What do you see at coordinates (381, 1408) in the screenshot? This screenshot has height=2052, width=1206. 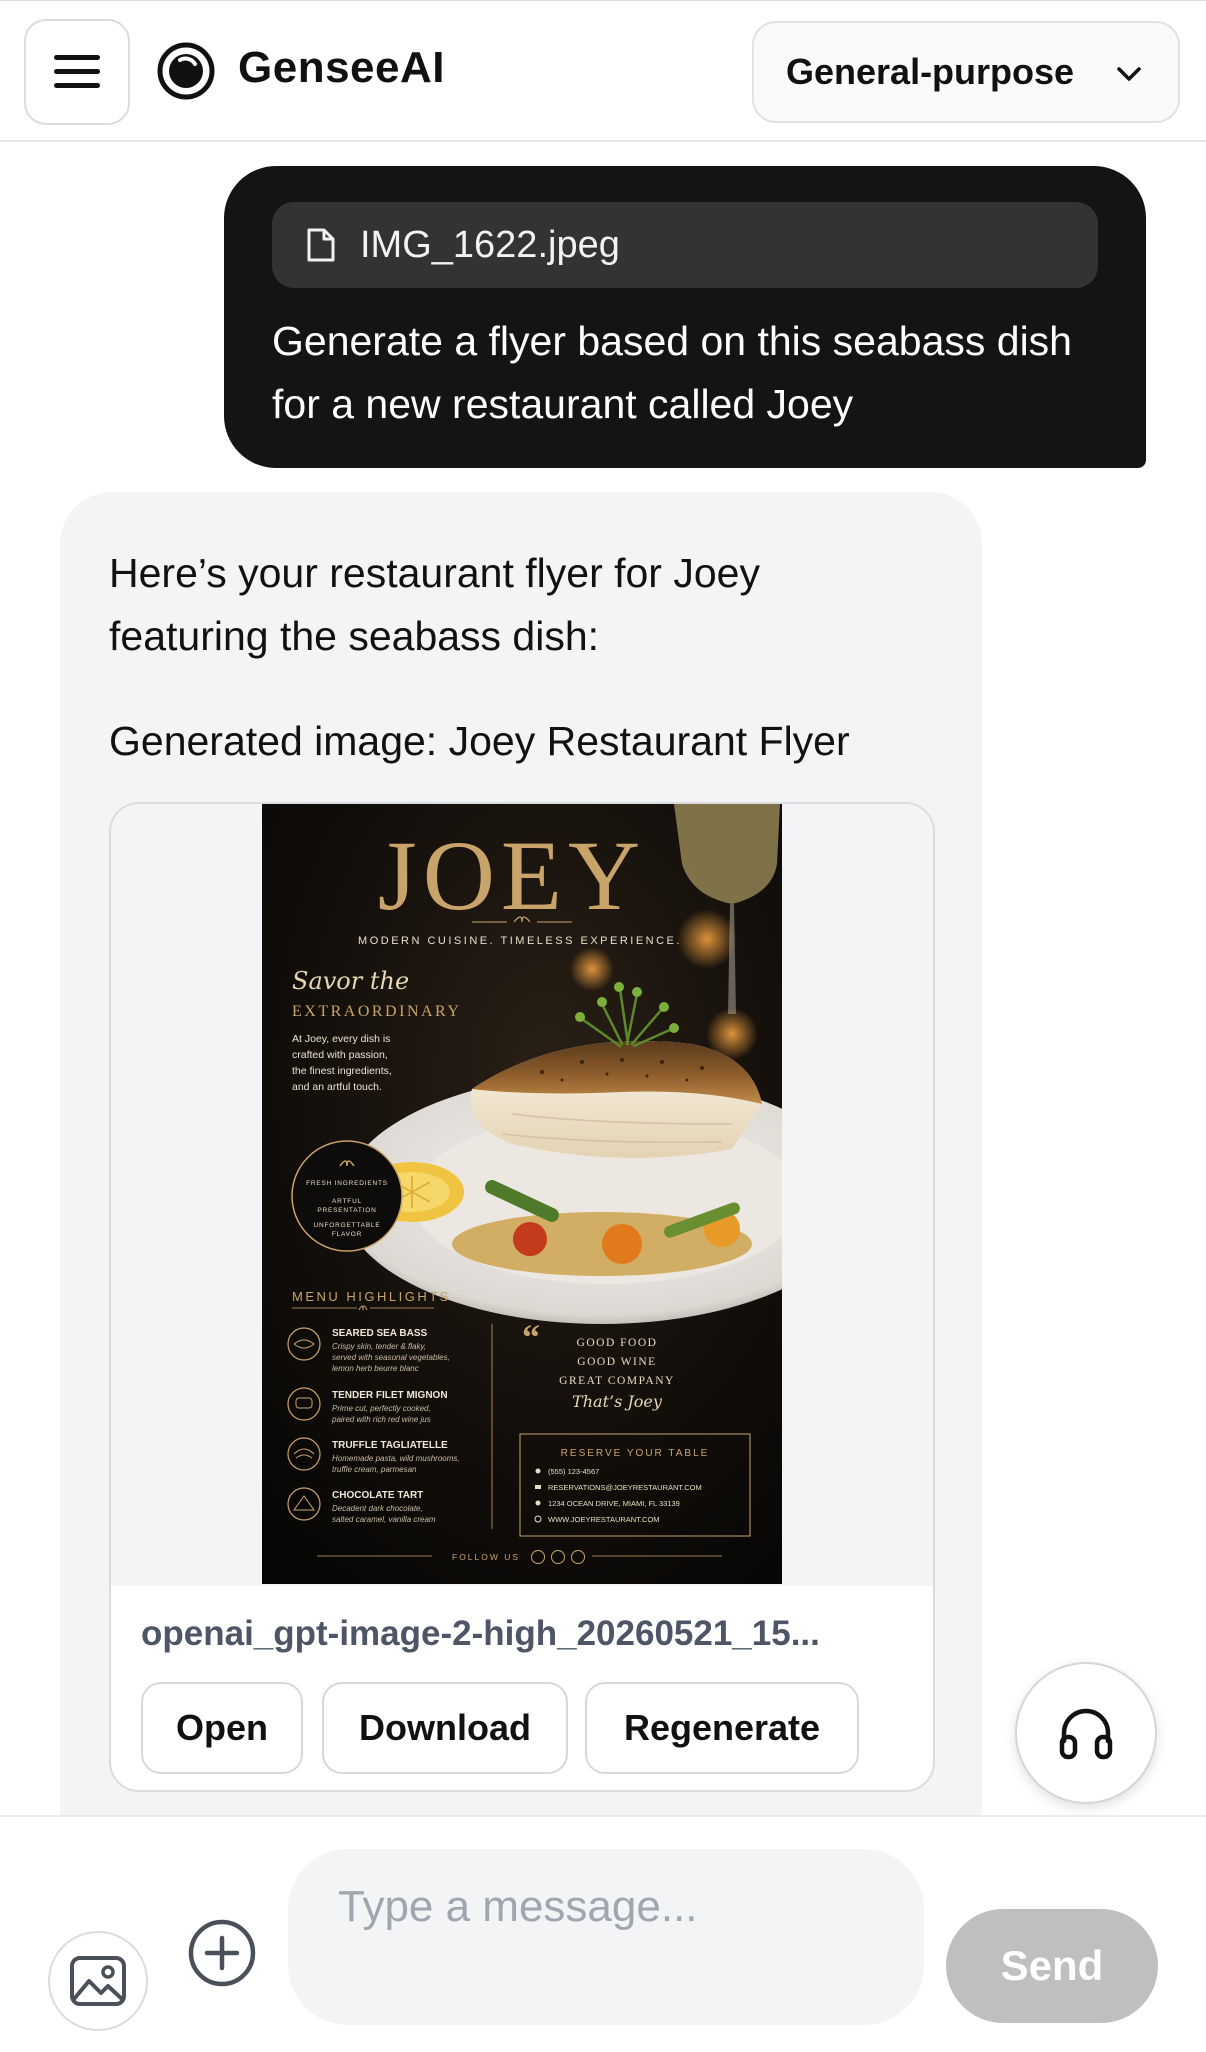 I see `menu-item-desc: Prime cut, perfectly cooked,` at bounding box center [381, 1408].